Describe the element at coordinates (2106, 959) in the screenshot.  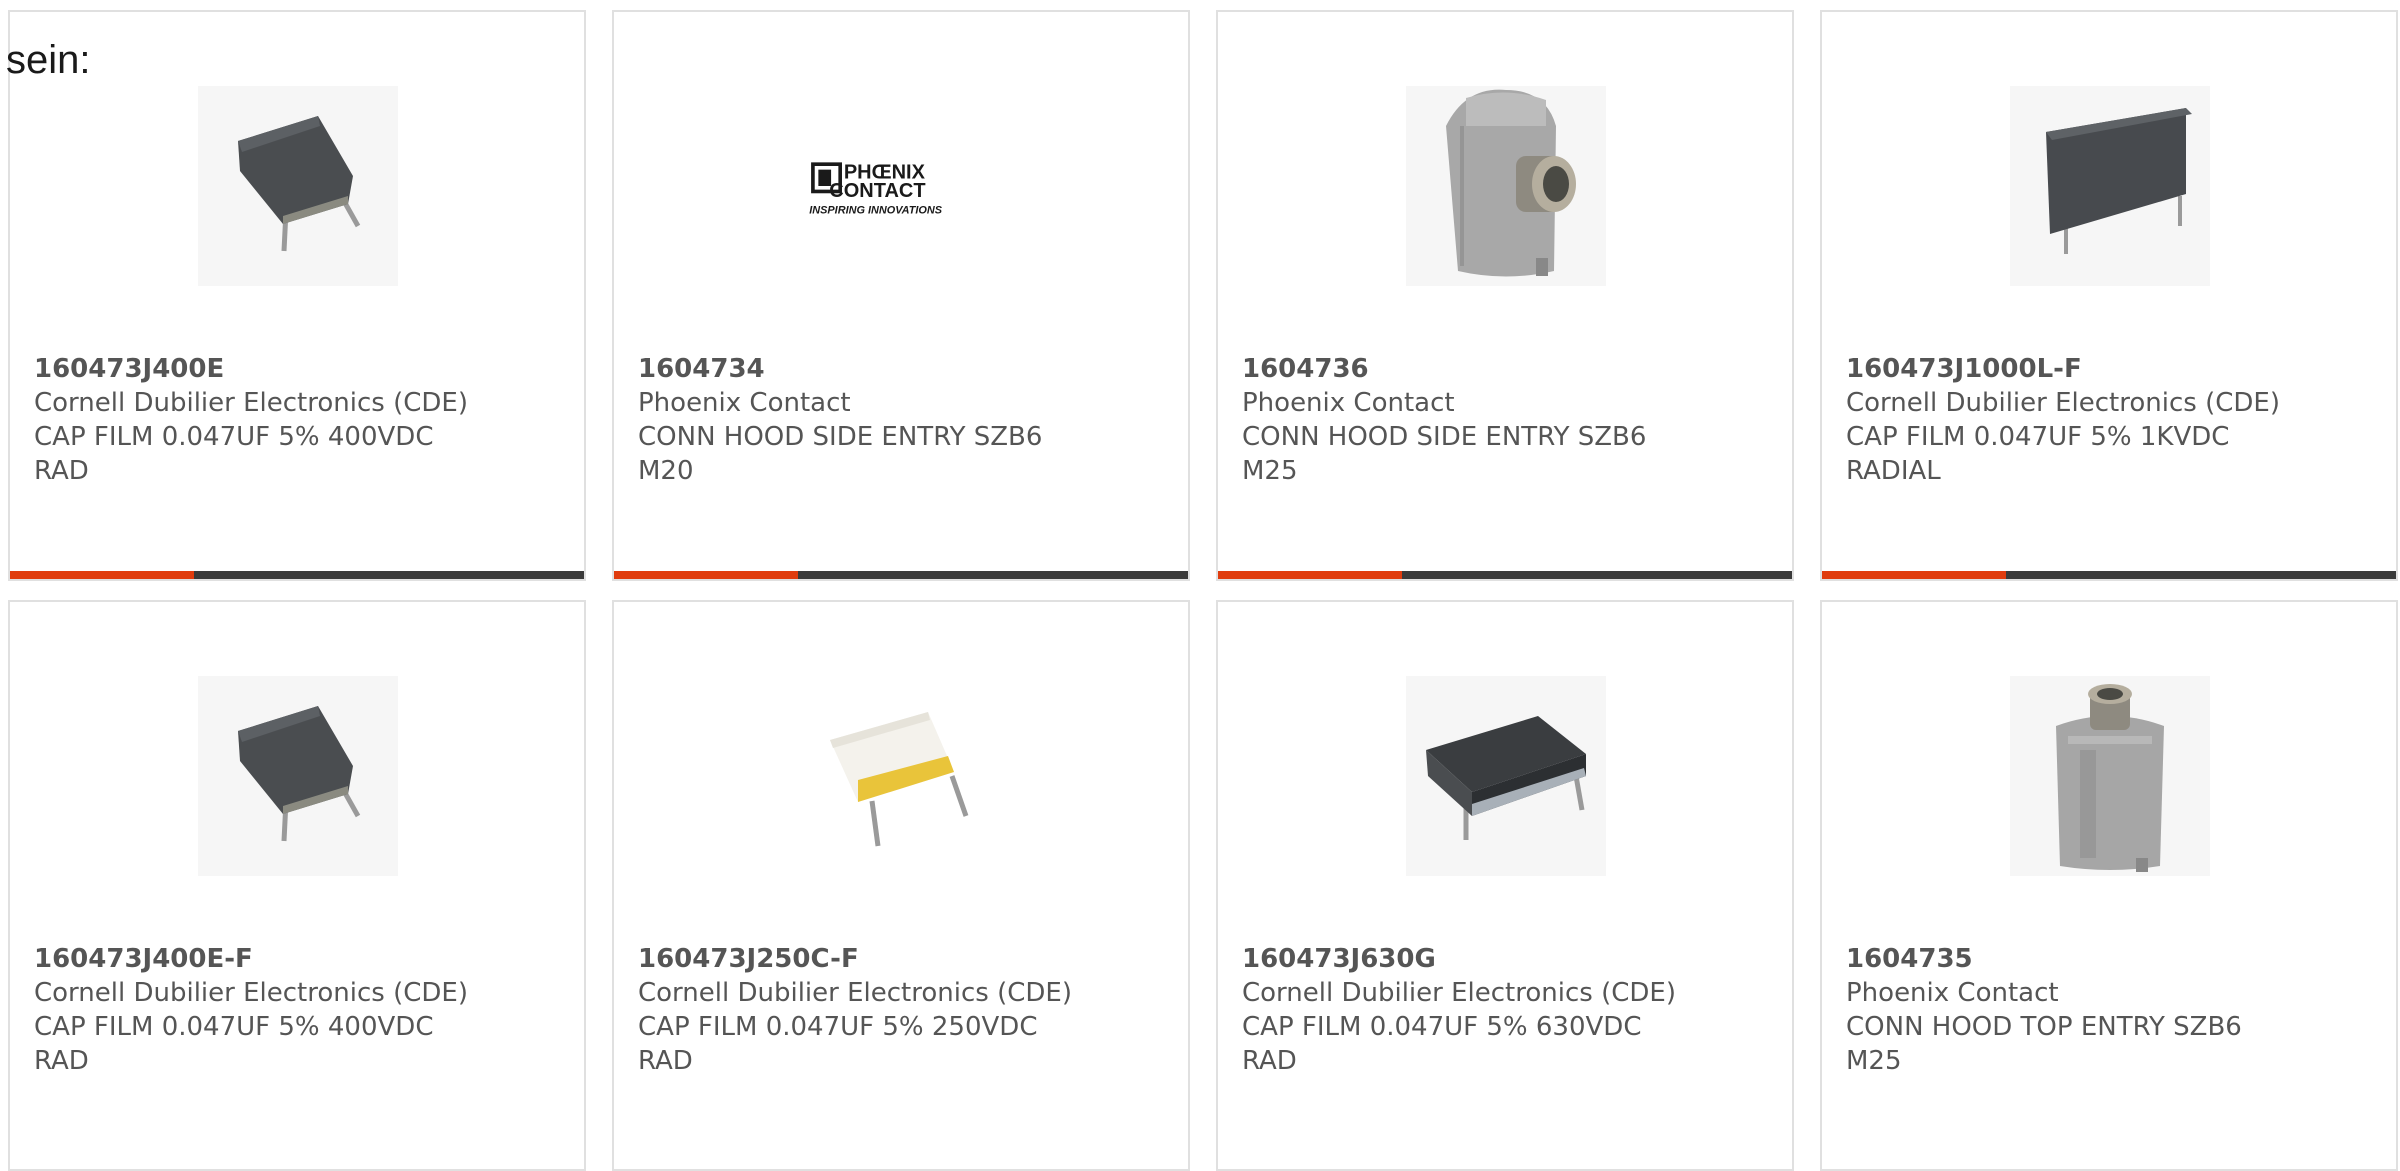
I see `part-number-link: 1604735` at that location.